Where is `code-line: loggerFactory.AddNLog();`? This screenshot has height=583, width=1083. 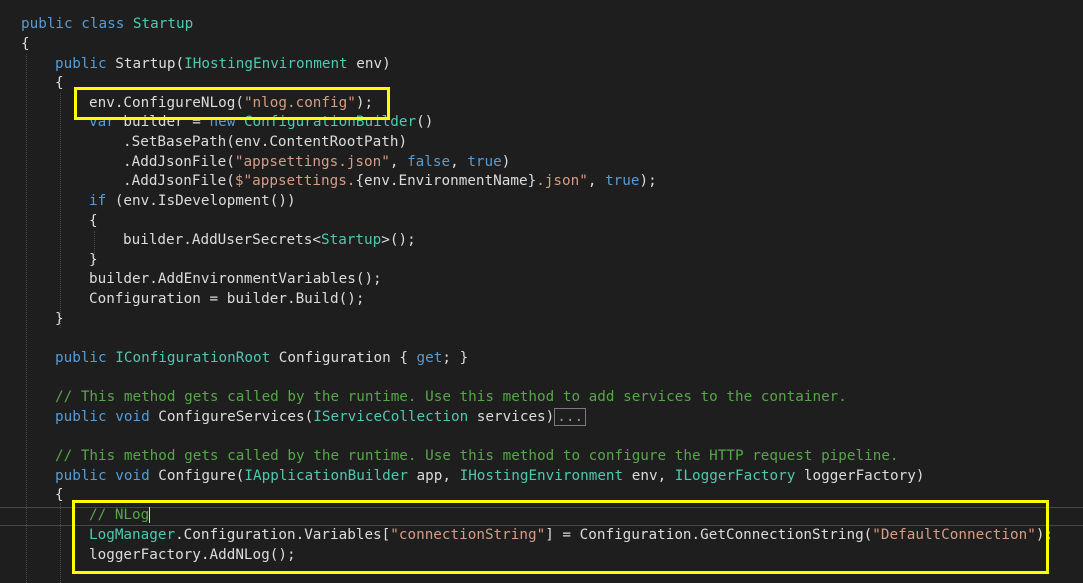
code-line: loggerFactory.AddNLog(); is located at coordinates (192, 556).